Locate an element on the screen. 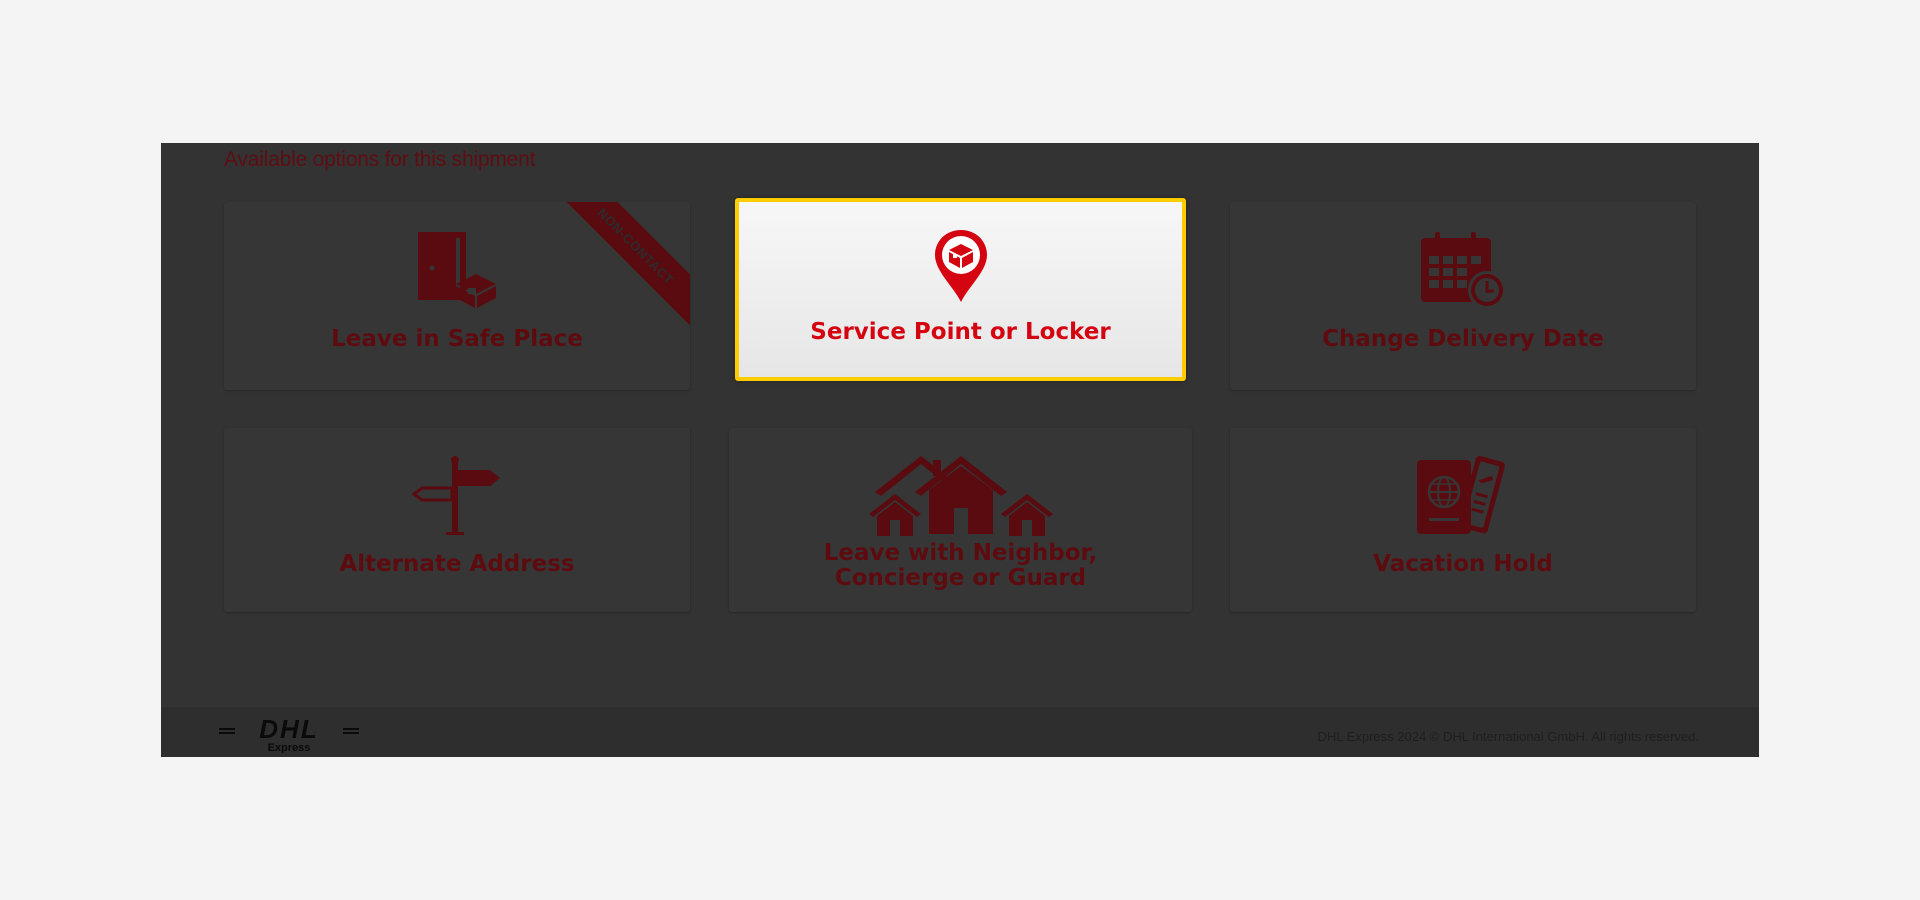 This screenshot has height=900, width=1920. non-contact-ribbon: NON-CONTACT is located at coordinates (621, 266).